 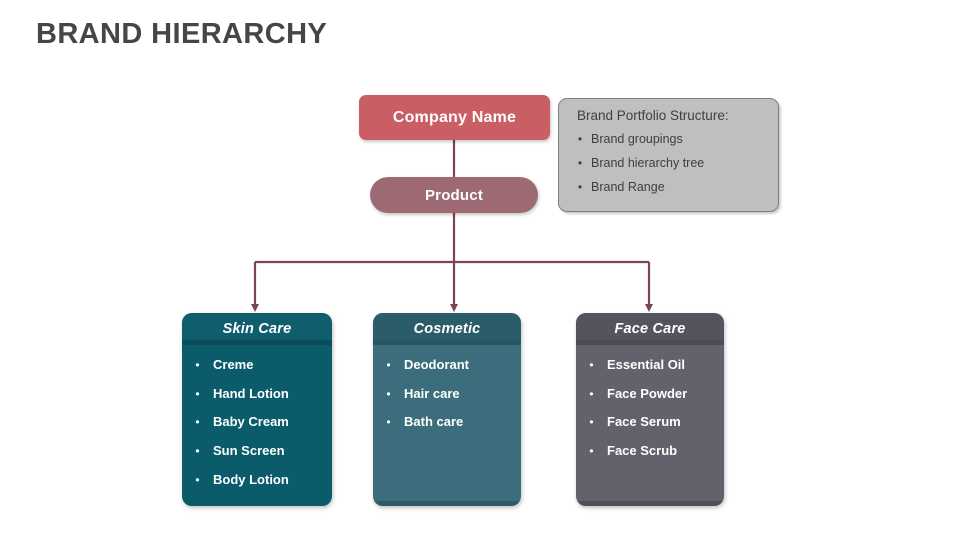 I want to click on item-label: Baby Cream, so click(x=251, y=422).